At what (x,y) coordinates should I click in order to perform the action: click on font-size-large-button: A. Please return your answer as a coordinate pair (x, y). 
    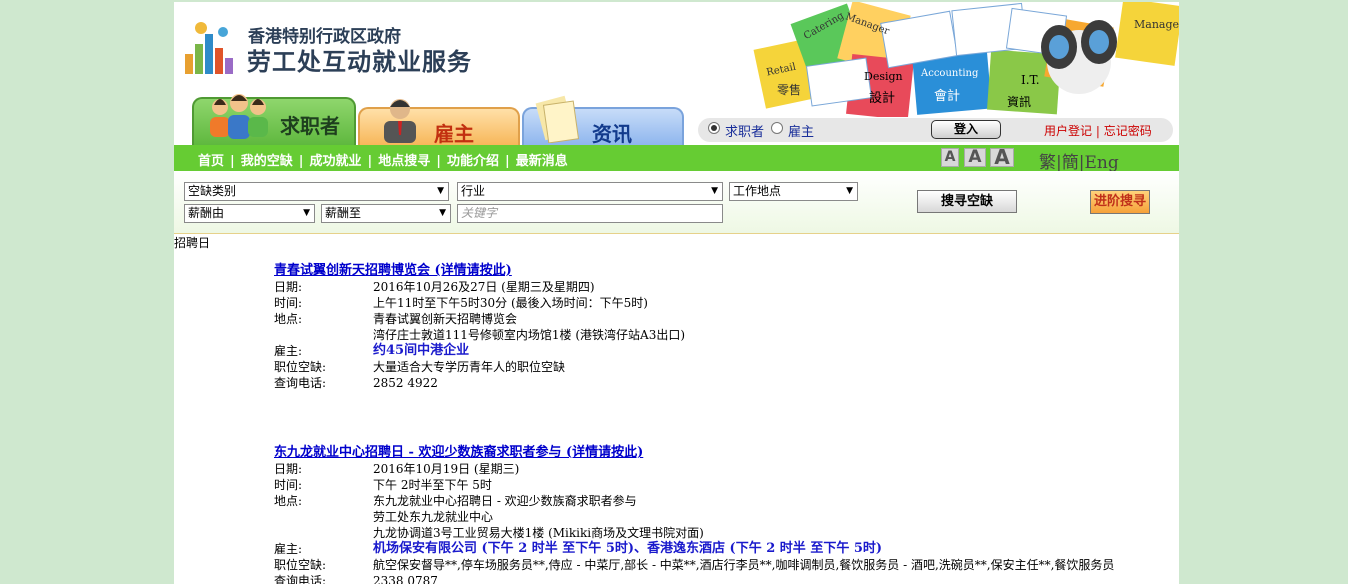
    Looking at the image, I should click on (1002, 157).